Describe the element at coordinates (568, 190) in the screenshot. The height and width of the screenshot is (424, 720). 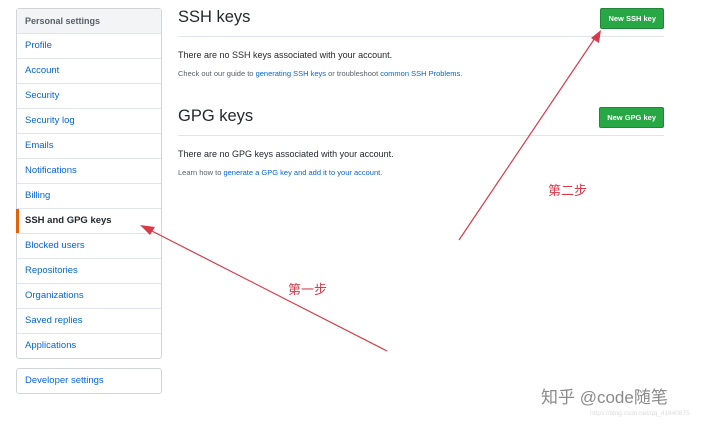
I see `step2-label: 第二步` at that location.